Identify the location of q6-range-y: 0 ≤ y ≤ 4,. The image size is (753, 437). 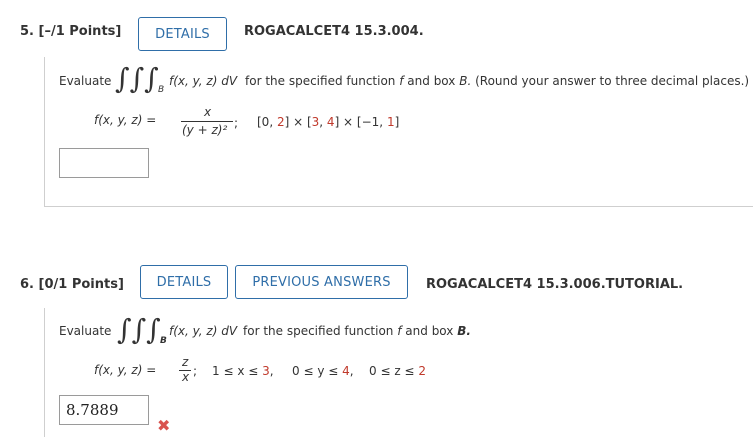
(323, 371).